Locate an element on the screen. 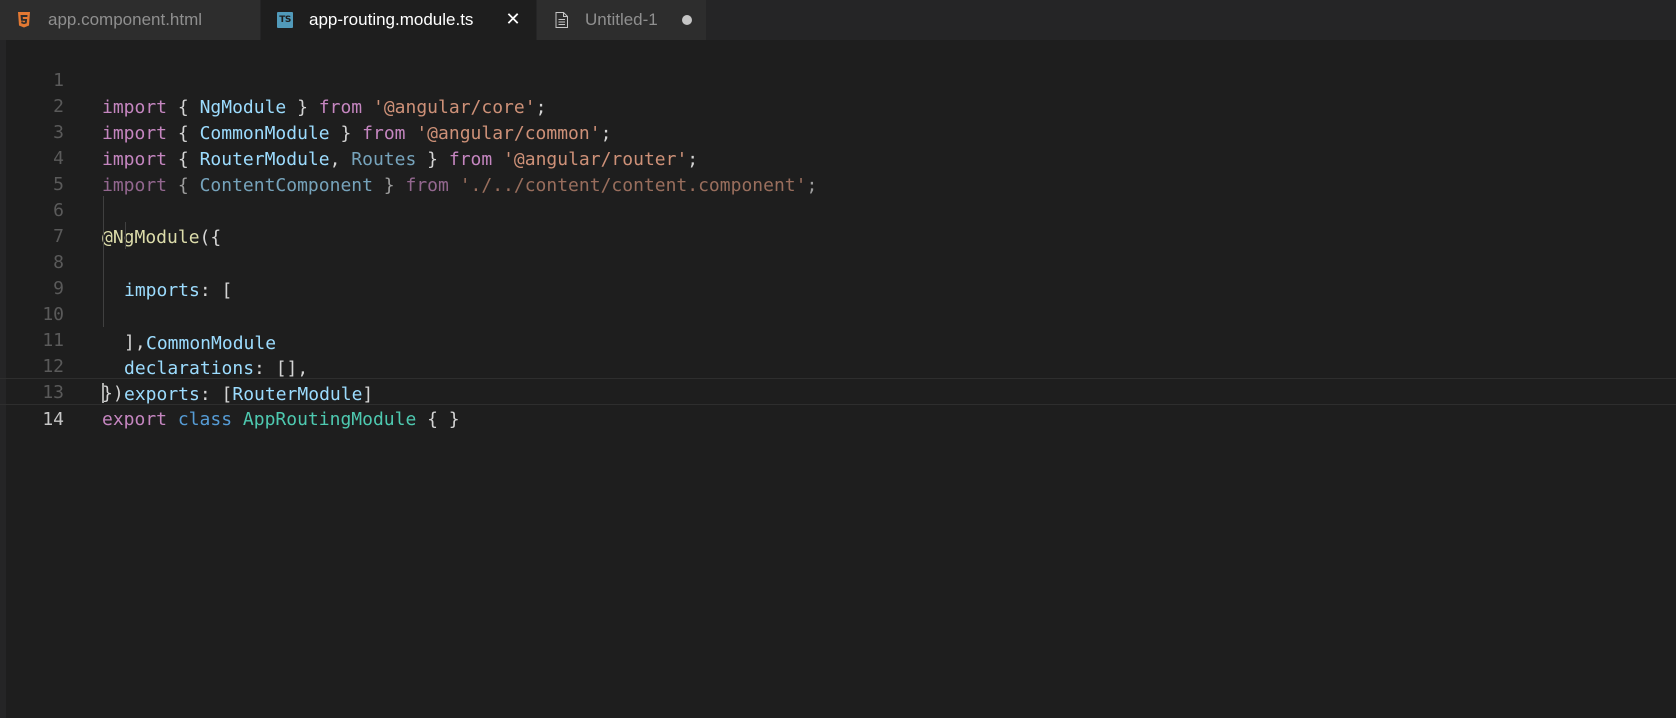 The width and height of the screenshot is (1676, 718). keyword: class is located at coordinates (205, 419).